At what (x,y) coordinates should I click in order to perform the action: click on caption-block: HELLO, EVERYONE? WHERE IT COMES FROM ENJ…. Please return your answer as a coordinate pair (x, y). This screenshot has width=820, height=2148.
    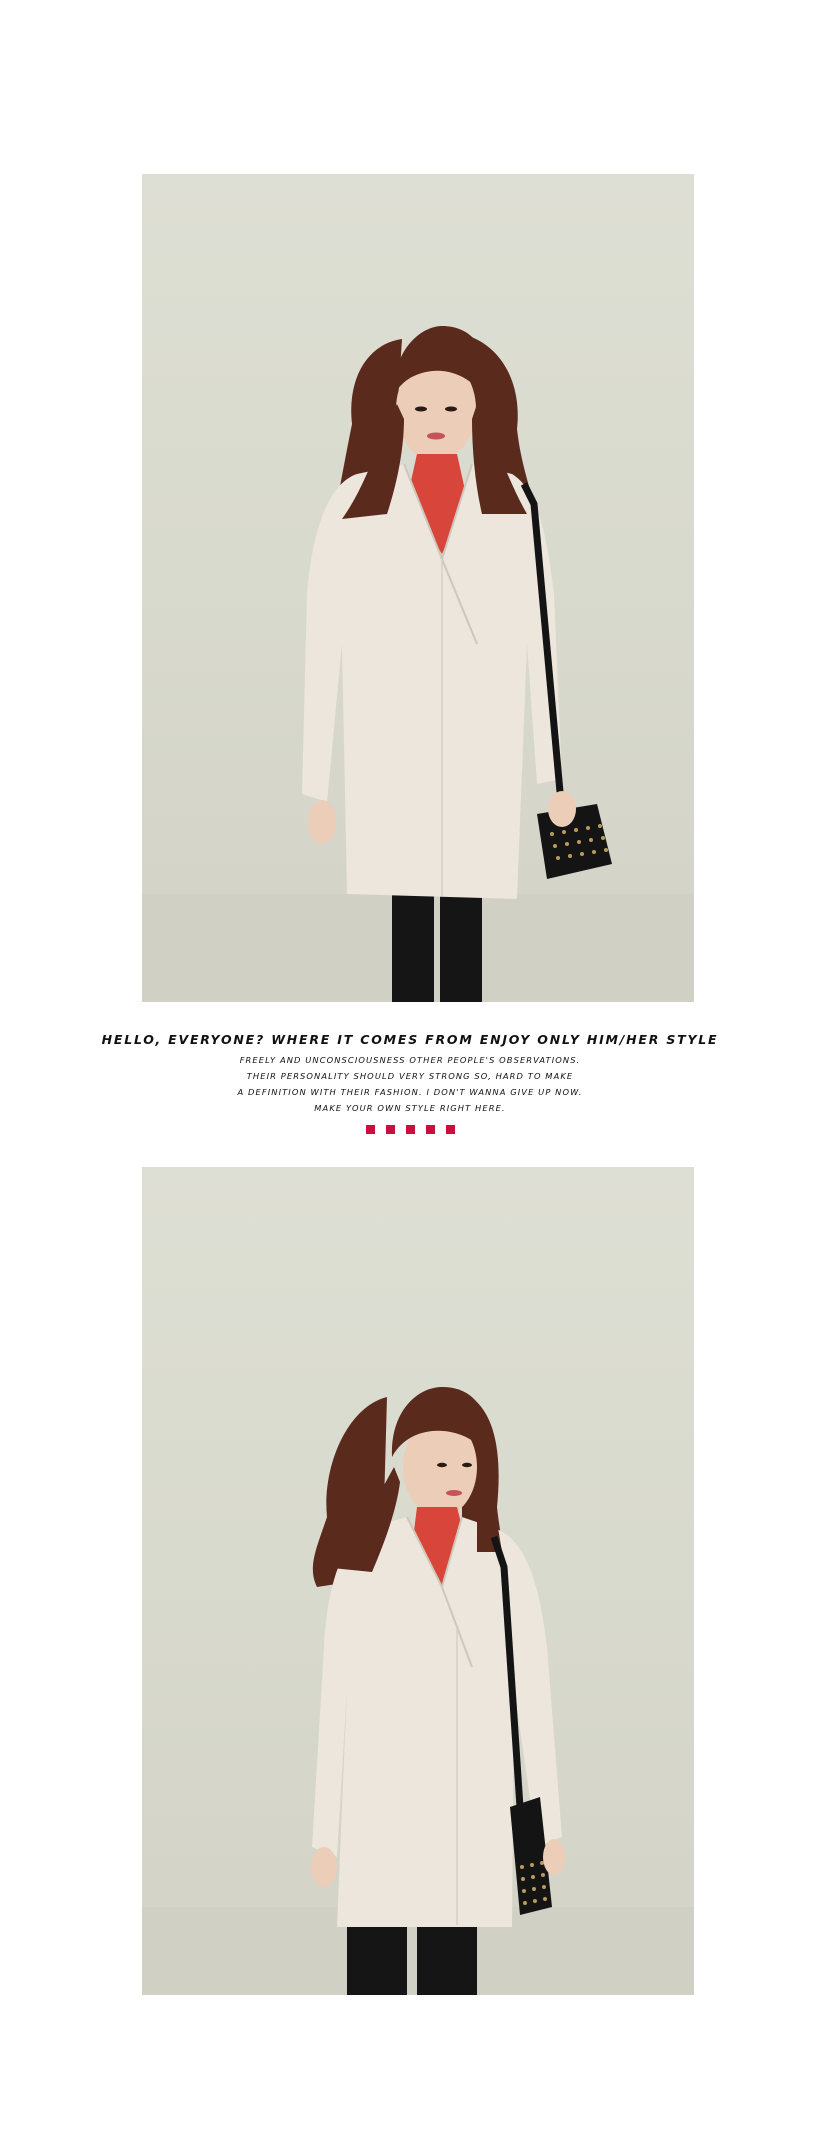
    Looking at the image, I should click on (410, 1074).